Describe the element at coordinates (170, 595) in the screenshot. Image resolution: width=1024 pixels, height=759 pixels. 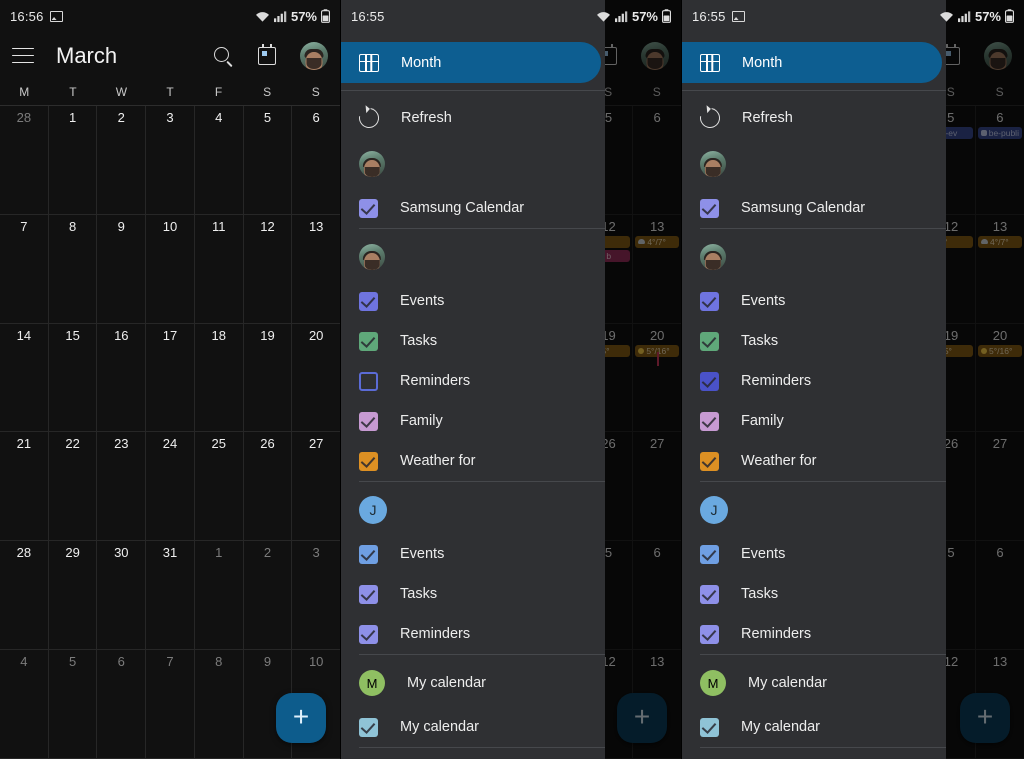
I see `day-cell: 31` at that location.